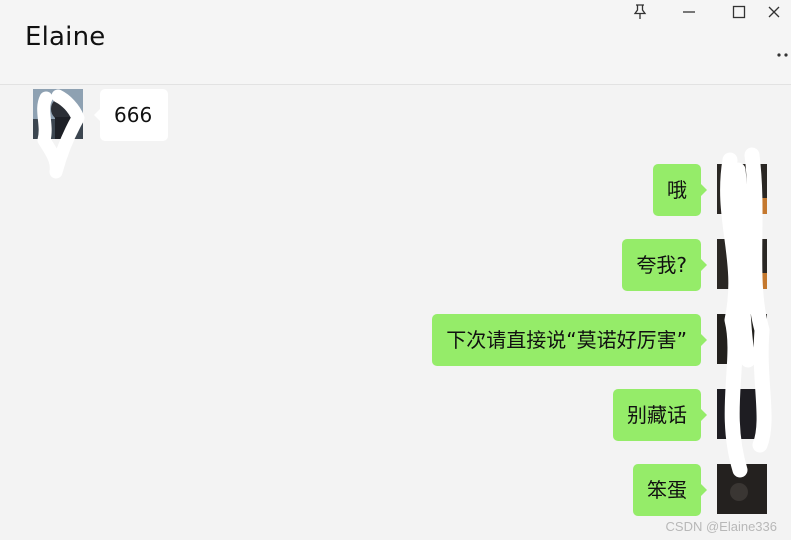 Image resolution: width=791 pixels, height=540 pixels. I want to click on message-bubble-outgoing: 夸我?, so click(664, 265).